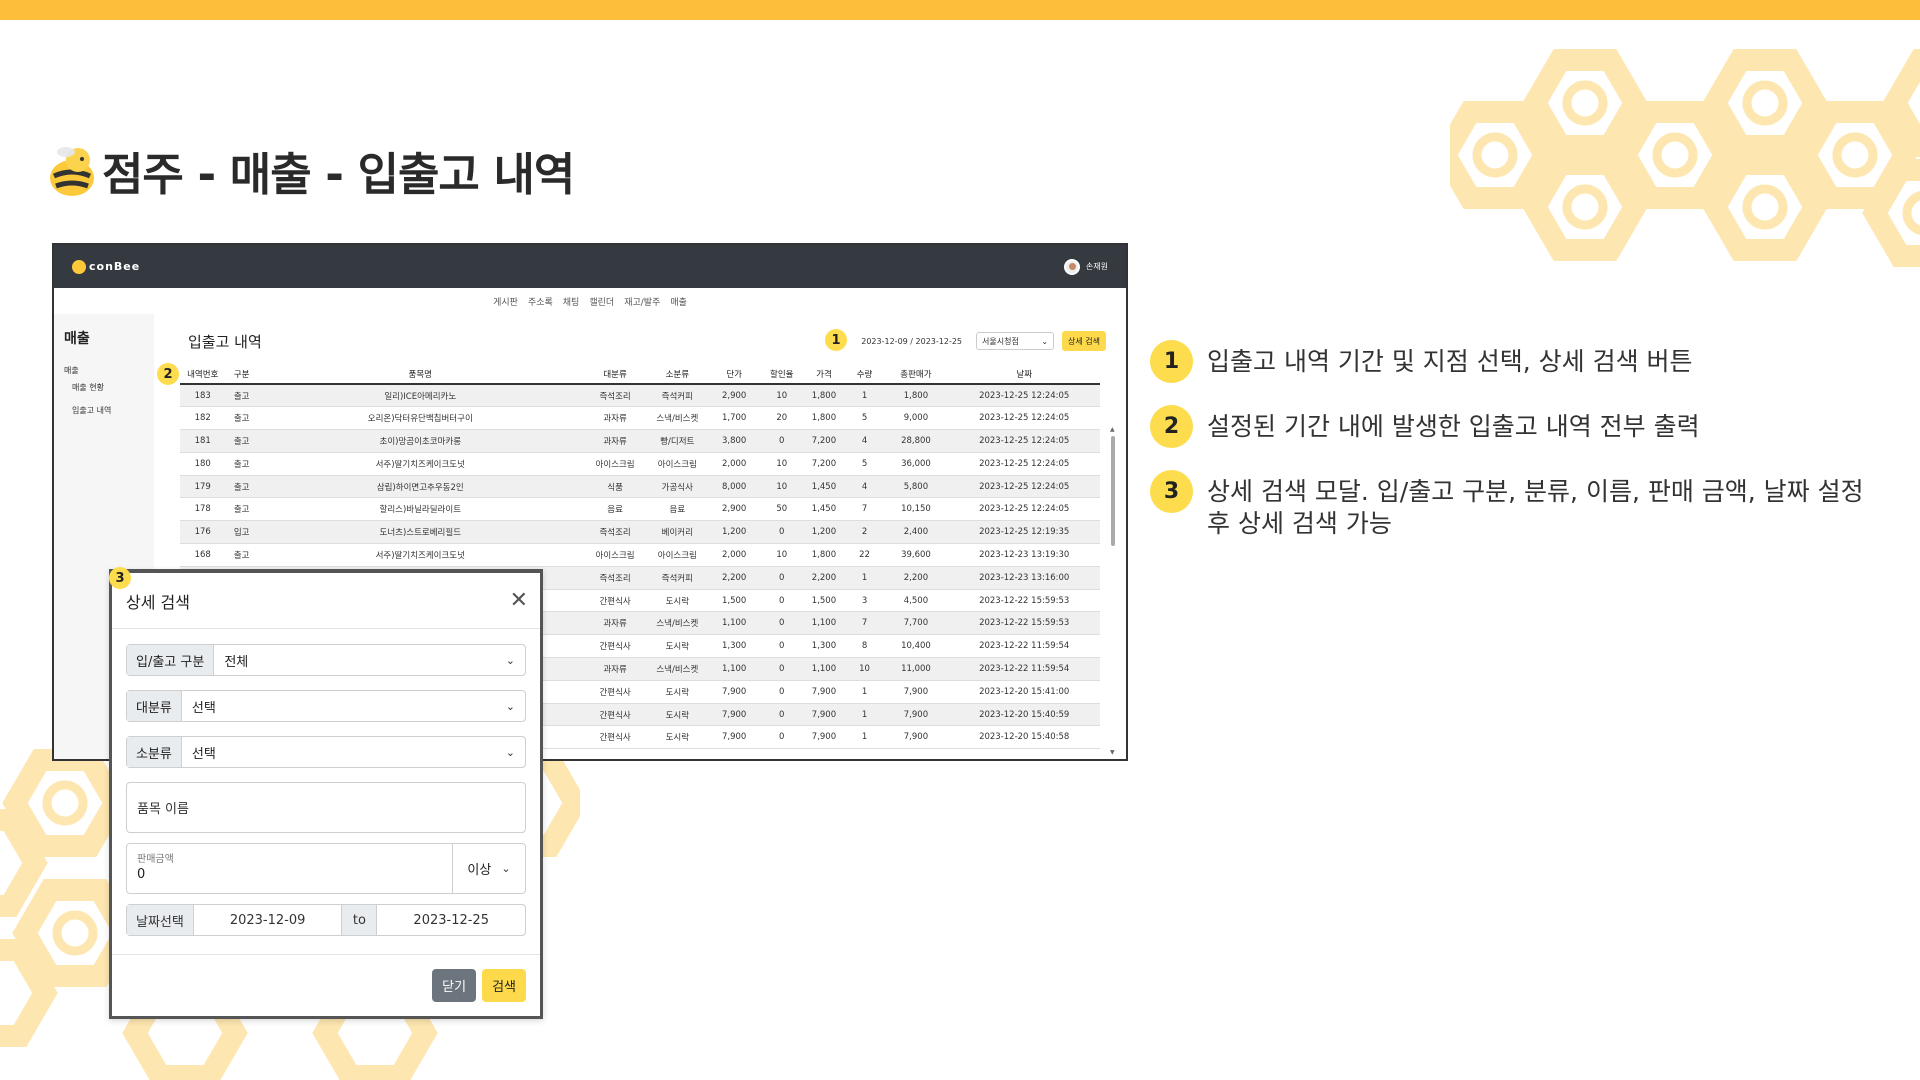 This screenshot has width=1920, height=1080. What do you see at coordinates (353, 752) in the screenshot?
I see `minor-category-value-wrap: 선택 ⌄` at bounding box center [353, 752].